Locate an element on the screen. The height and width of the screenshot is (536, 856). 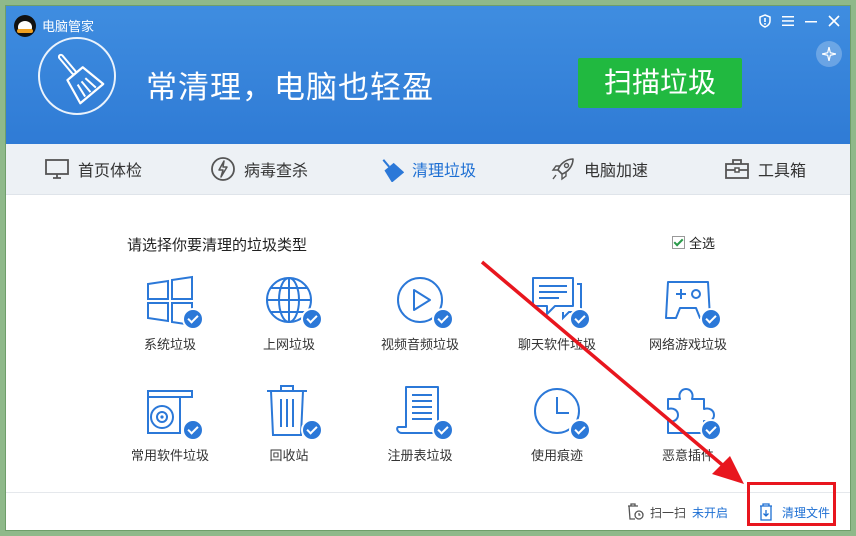
category-malicious-plugins: 恶意插件 is located at coordinates (688, 423).